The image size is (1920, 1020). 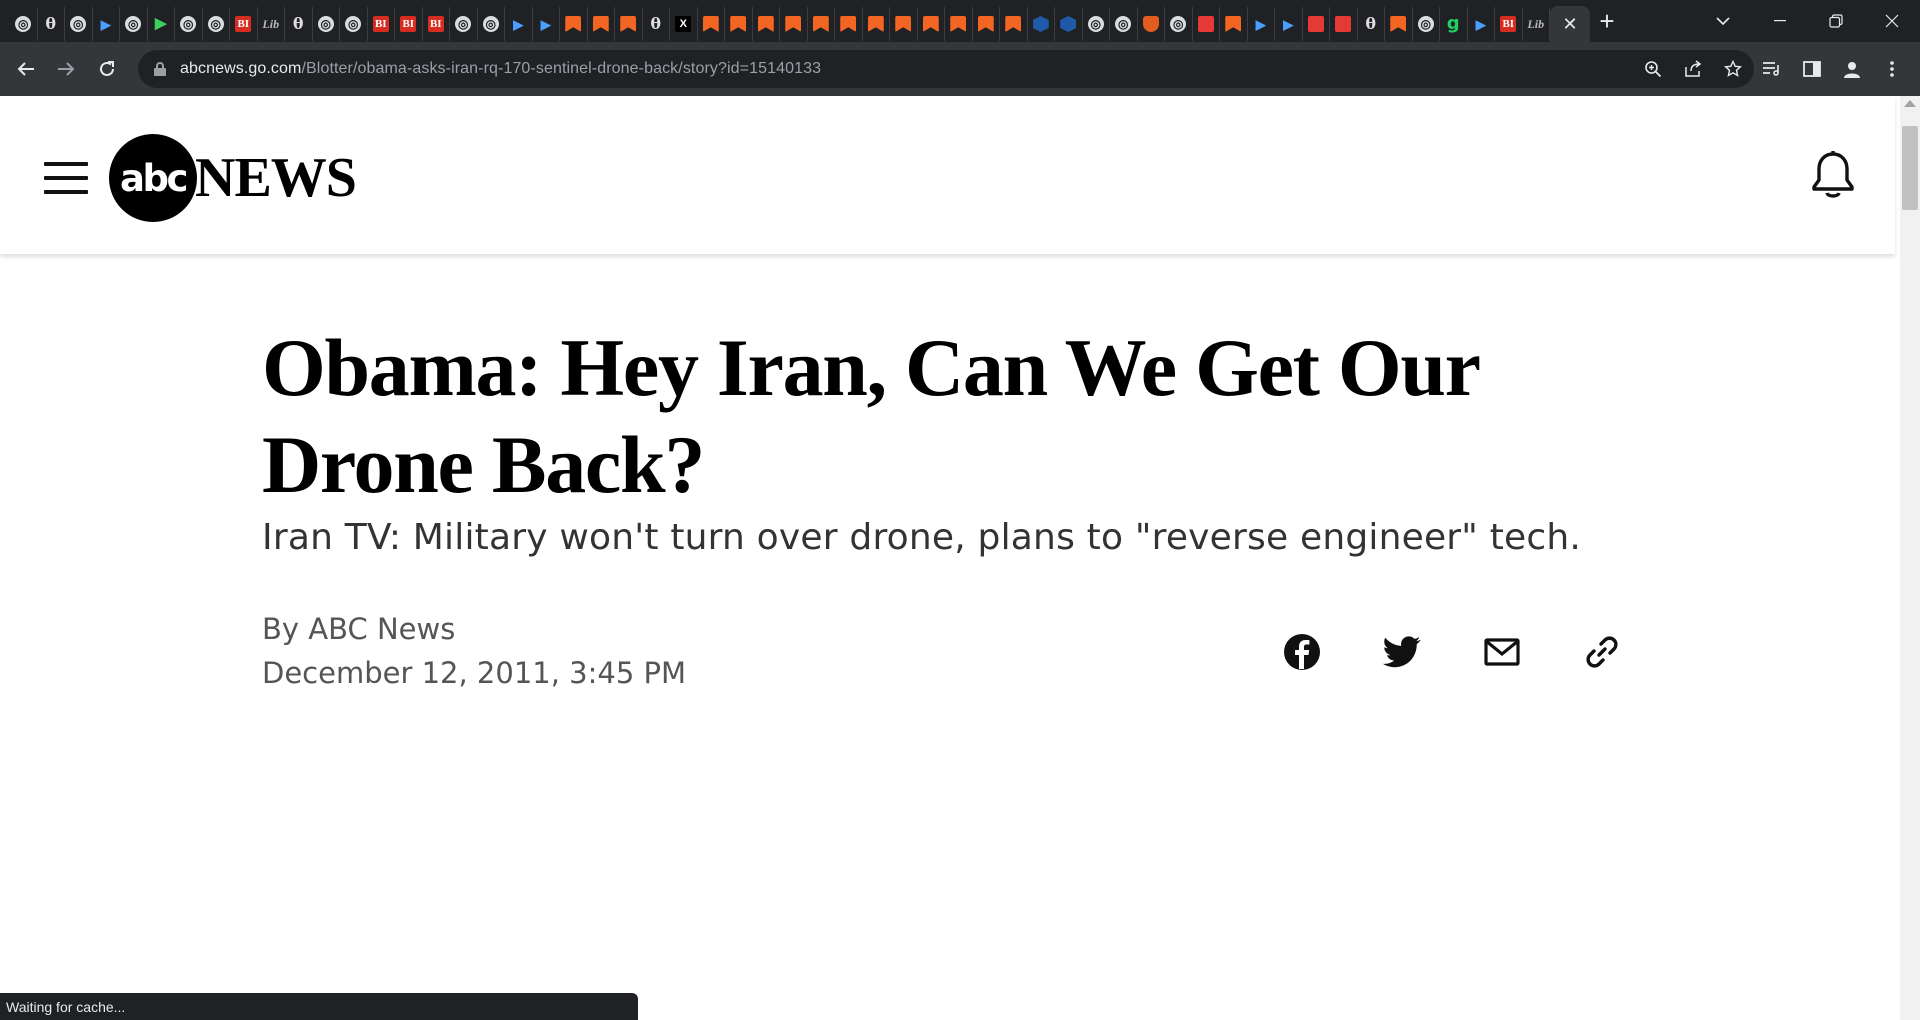 I want to click on hamburger-menu-icon, so click(x=66, y=178).